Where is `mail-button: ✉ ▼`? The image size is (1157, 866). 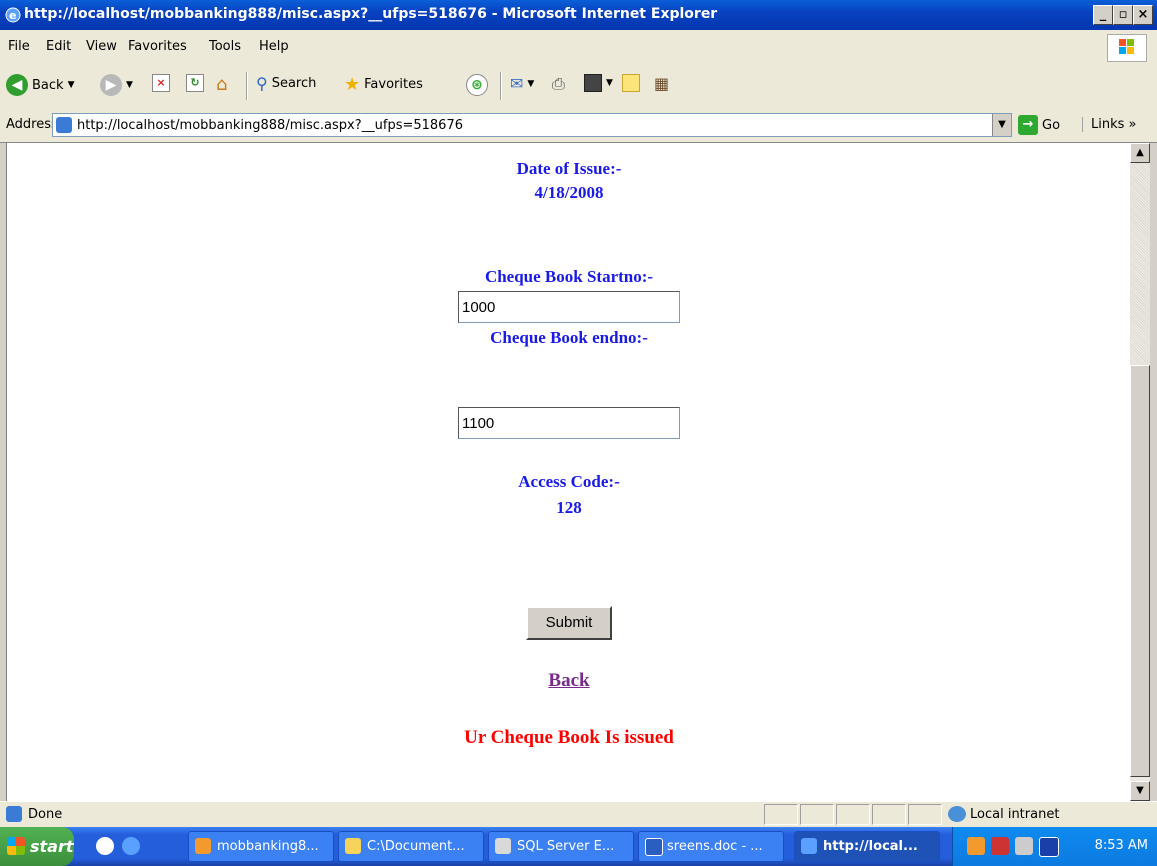
mail-button: ✉ ▼ is located at coordinates (522, 83).